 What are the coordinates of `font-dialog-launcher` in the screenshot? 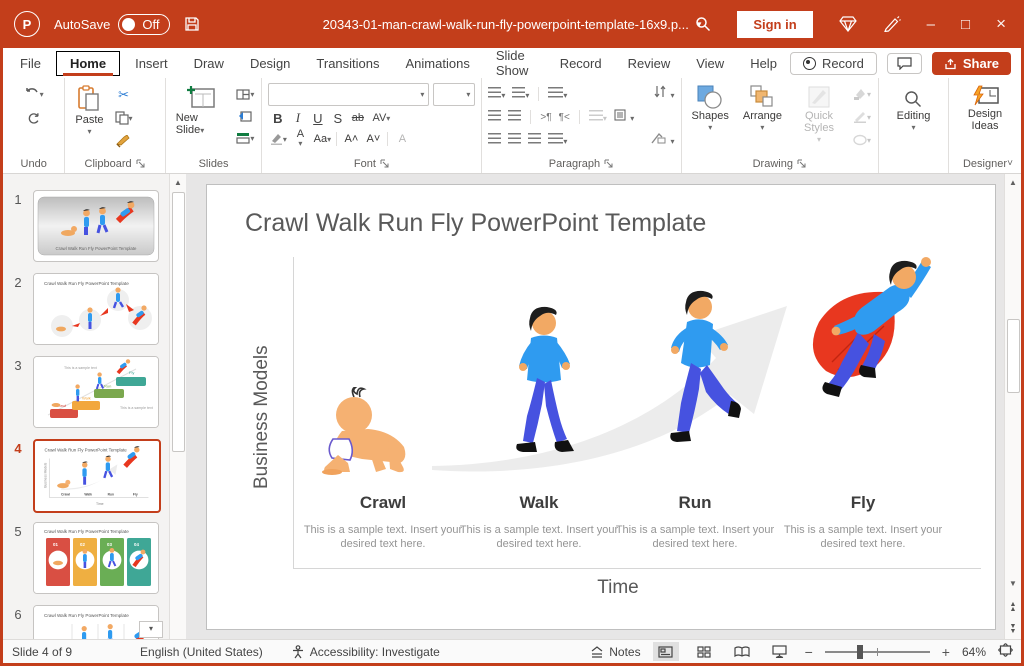 It's located at (385, 164).